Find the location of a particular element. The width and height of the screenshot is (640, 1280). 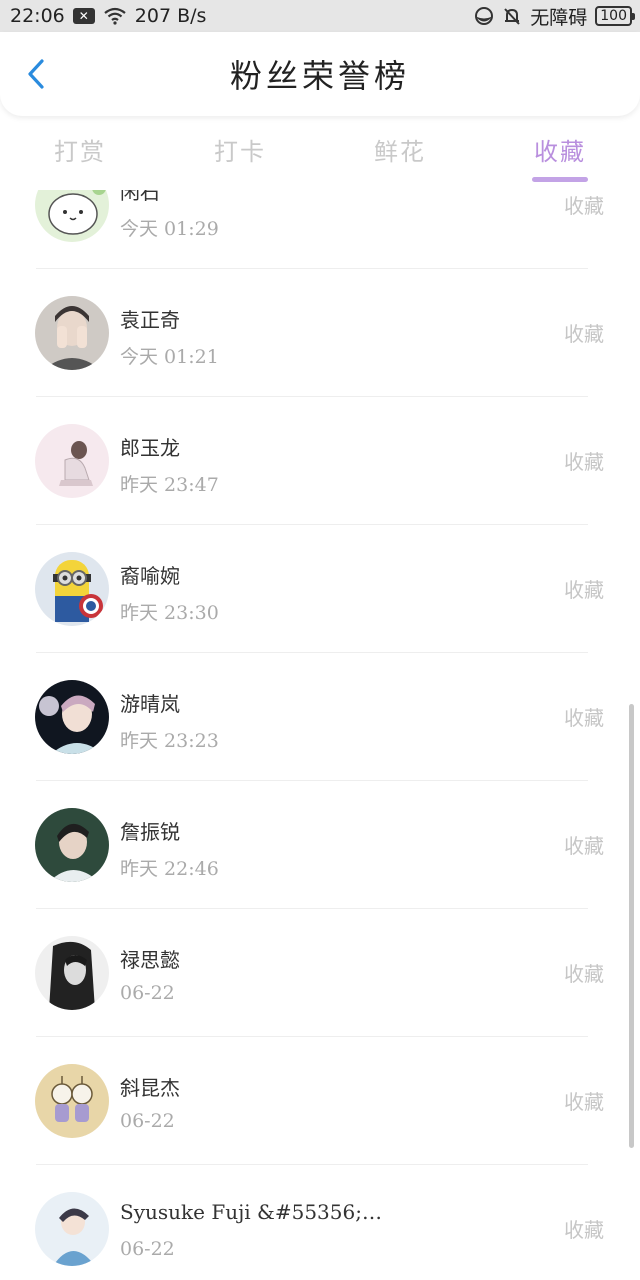

list-item: 斜昆杰 06-22 收藏 is located at coordinates (320, 1100).